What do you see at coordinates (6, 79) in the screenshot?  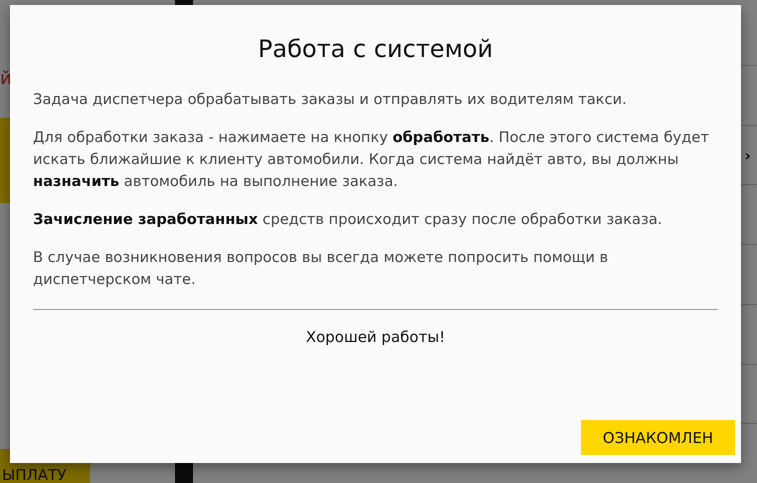 I see `background-text: й` at bounding box center [6, 79].